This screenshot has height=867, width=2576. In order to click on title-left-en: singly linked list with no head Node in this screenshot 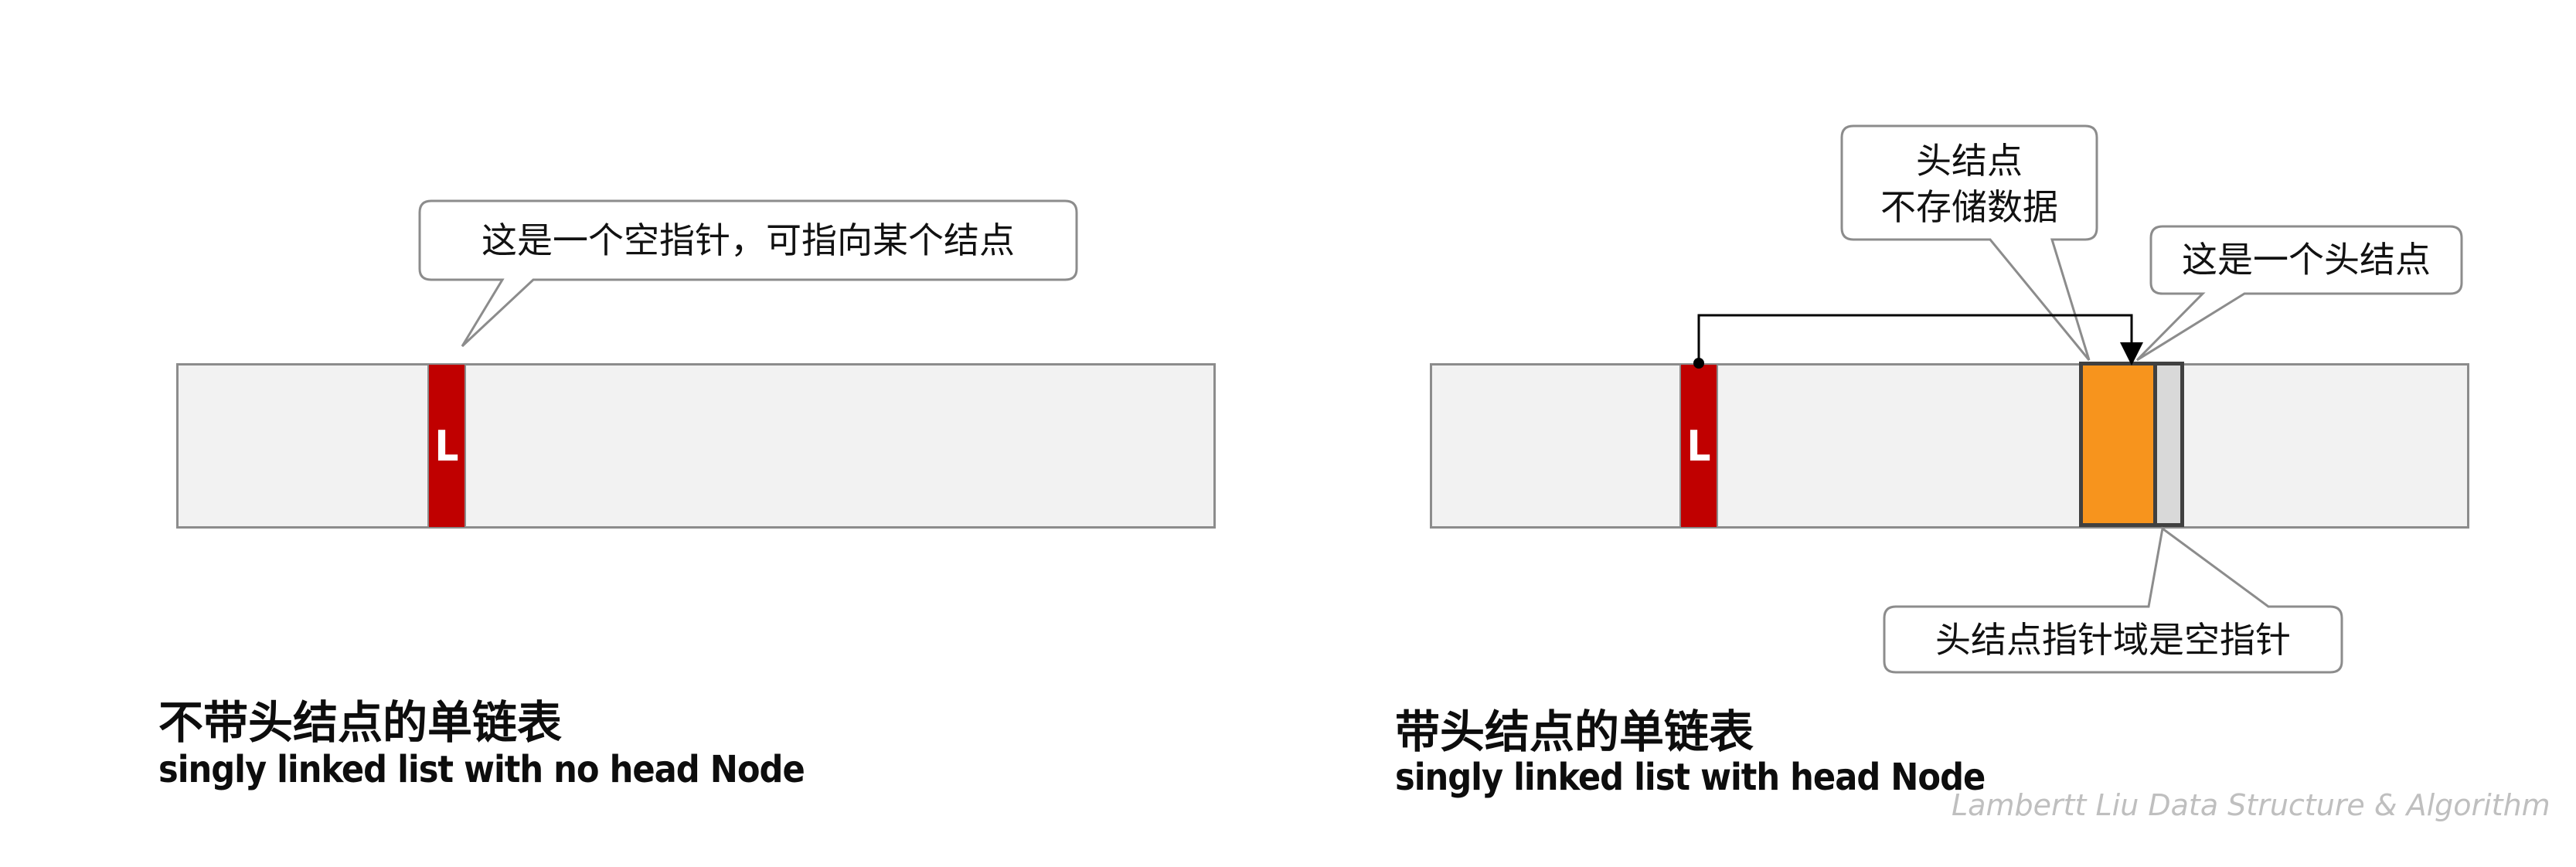, I will do `click(481, 769)`.